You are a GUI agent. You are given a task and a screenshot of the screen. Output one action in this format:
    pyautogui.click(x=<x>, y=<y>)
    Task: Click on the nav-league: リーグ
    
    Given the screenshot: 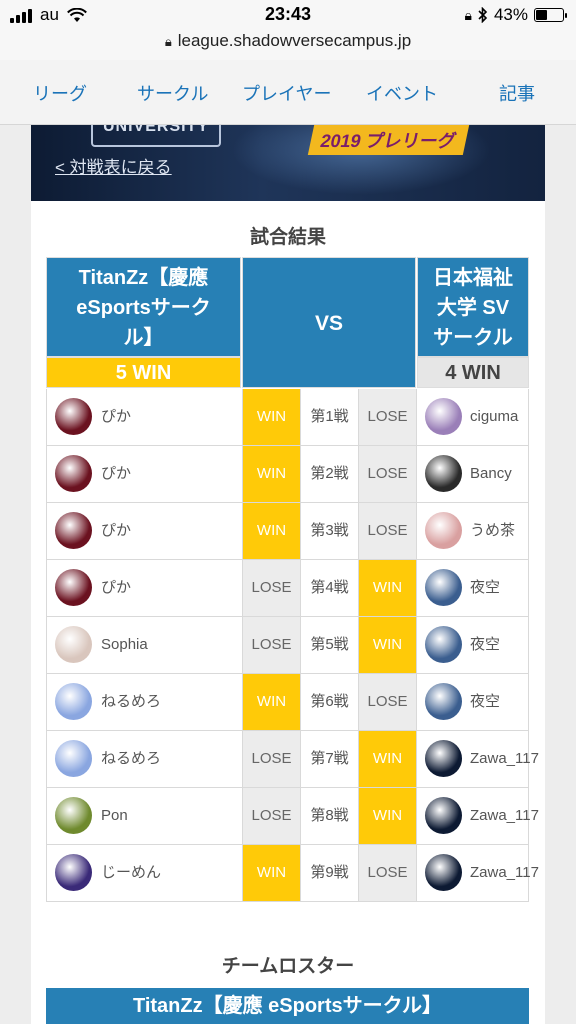 What is the action you would take?
    pyautogui.click(x=60, y=93)
    